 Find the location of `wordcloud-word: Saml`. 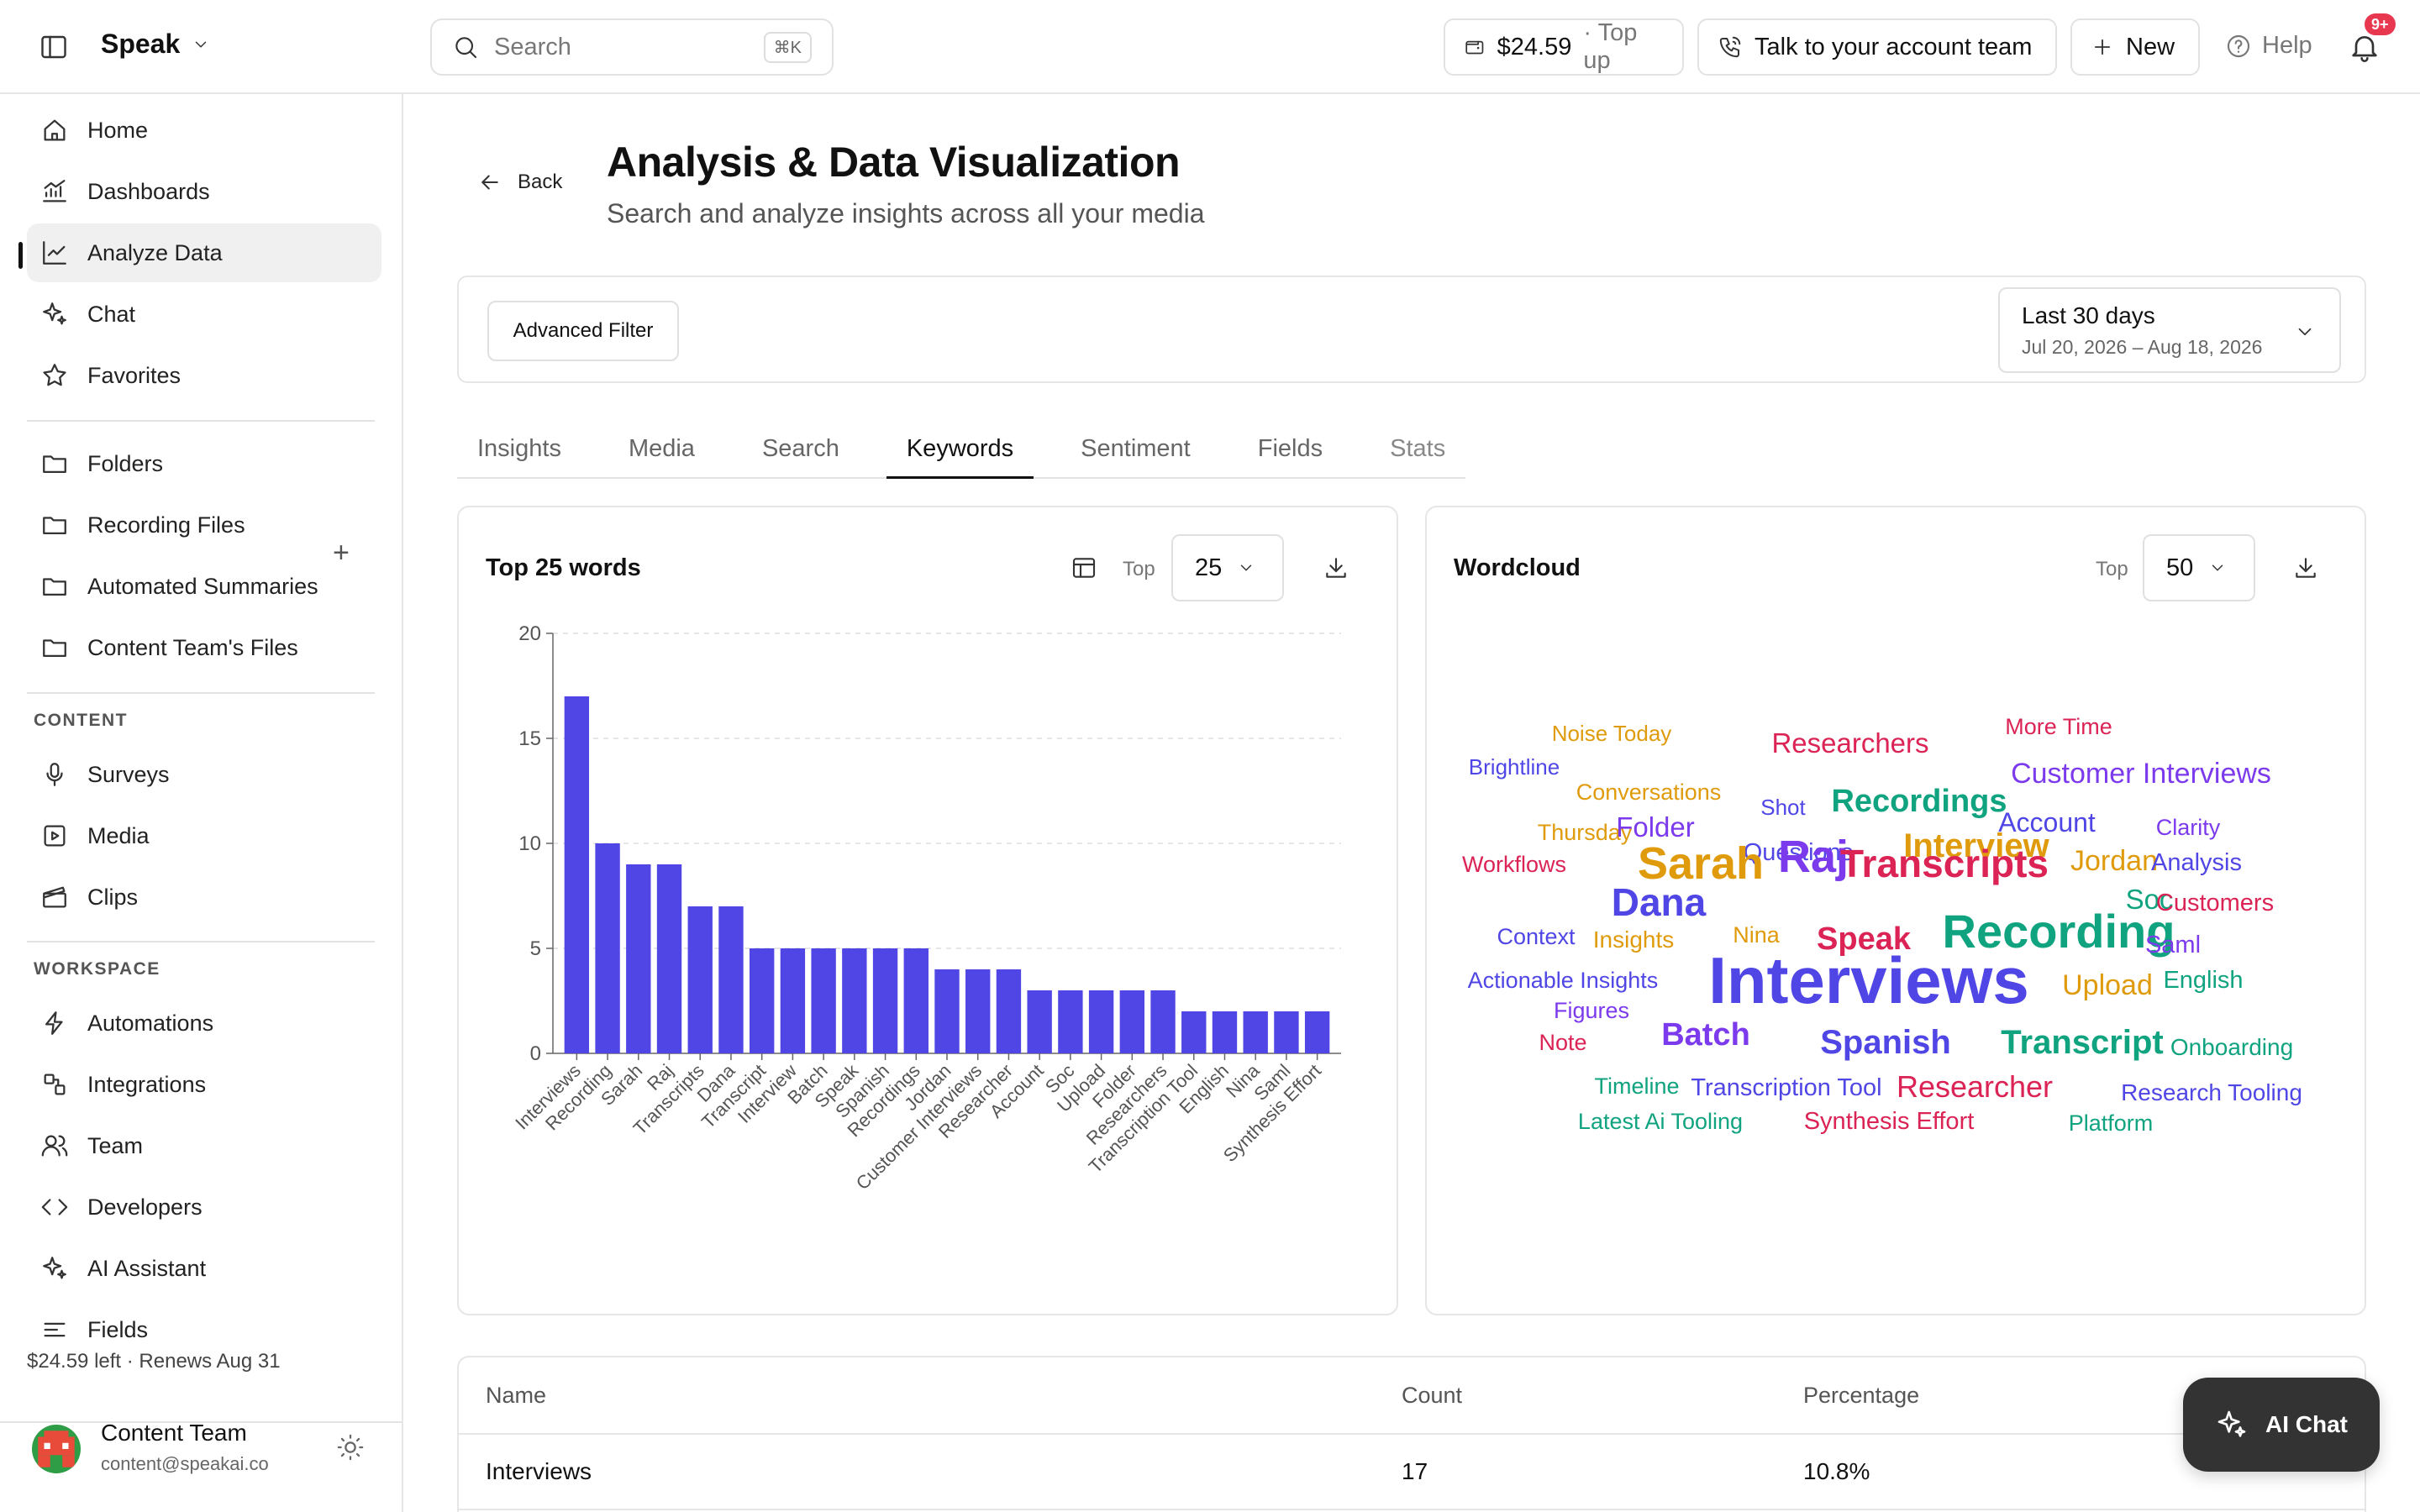

wordcloud-word: Saml is located at coordinates (2173, 945).